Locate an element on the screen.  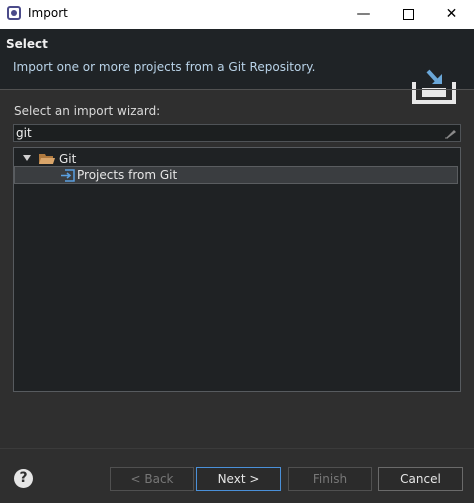
eclipse-app-icon is located at coordinates (14, 13).